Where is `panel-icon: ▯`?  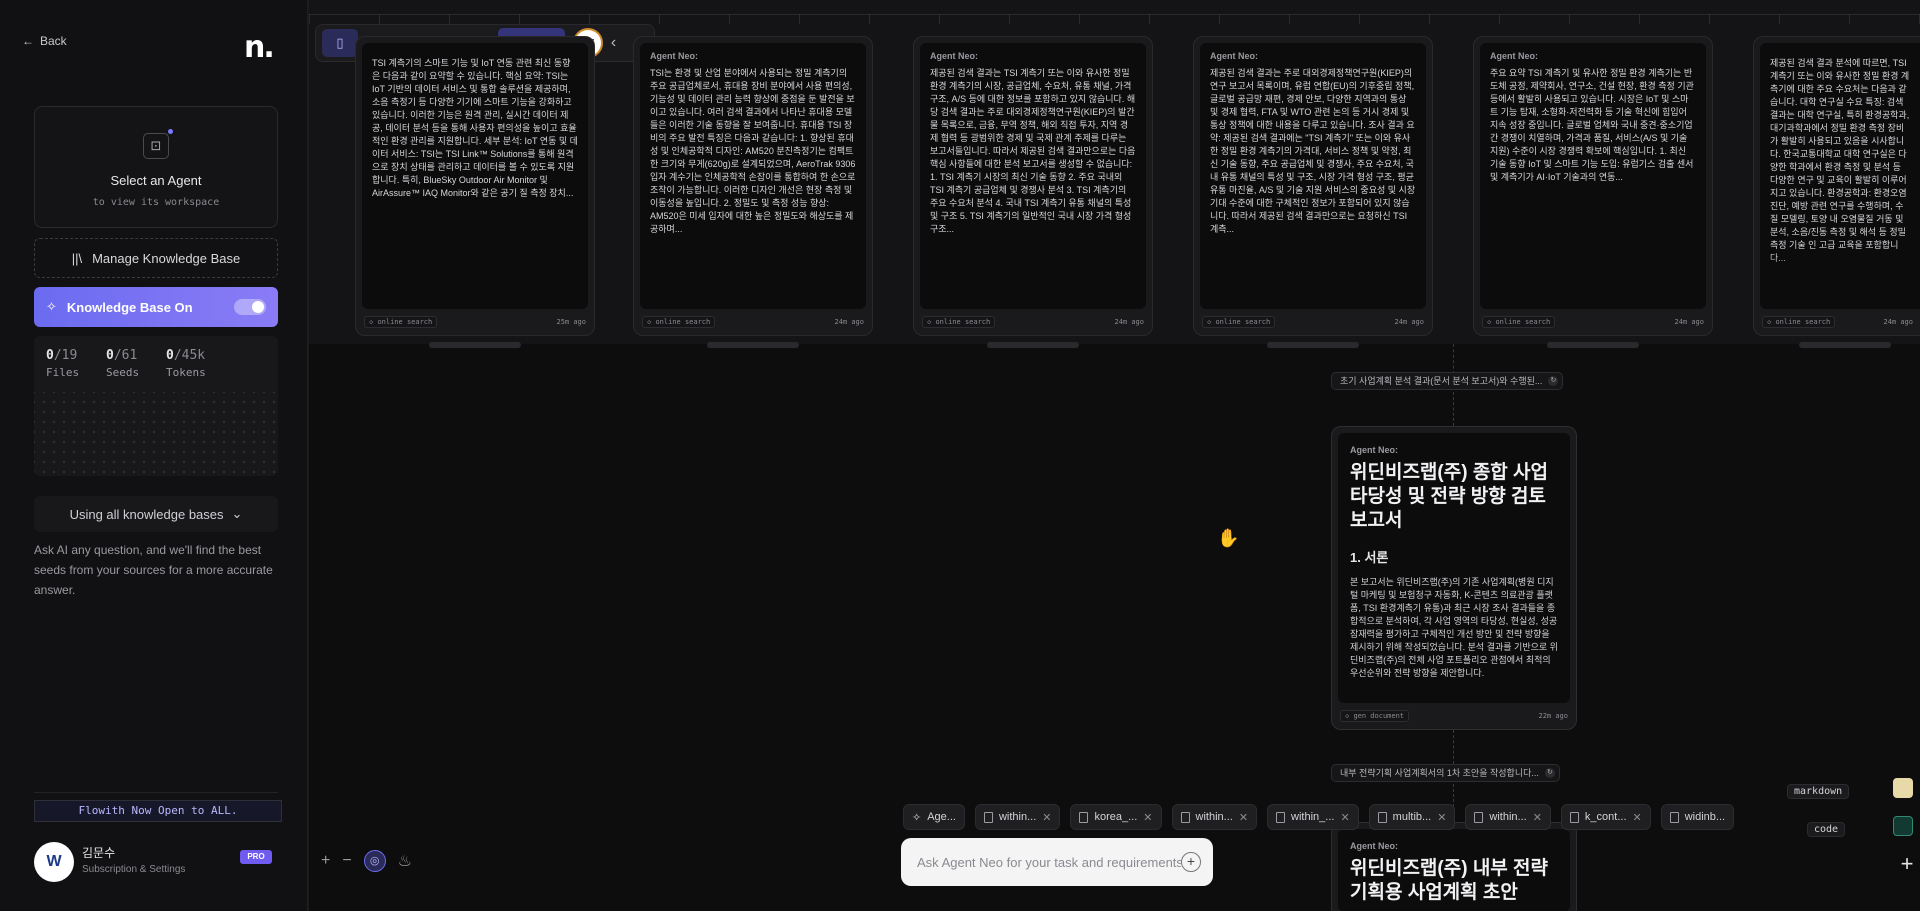
panel-icon: ▯ is located at coordinates (340, 42).